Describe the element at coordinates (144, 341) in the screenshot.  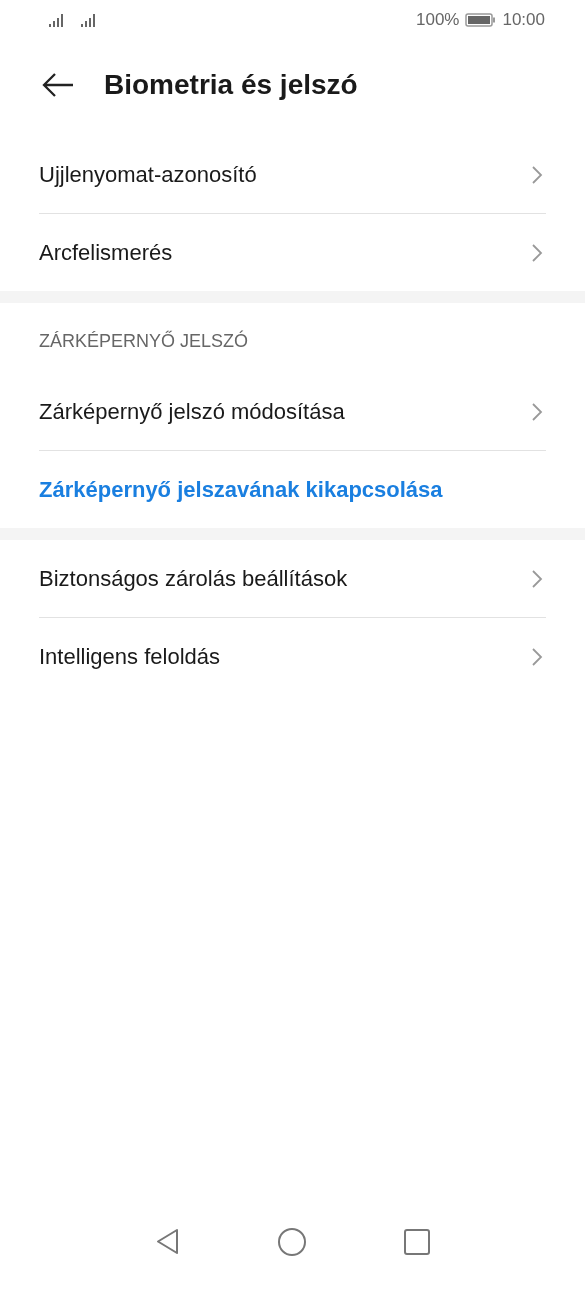
I see `section-heading: ZÁRKÉPERNYŐ JELSZÓ` at that location.